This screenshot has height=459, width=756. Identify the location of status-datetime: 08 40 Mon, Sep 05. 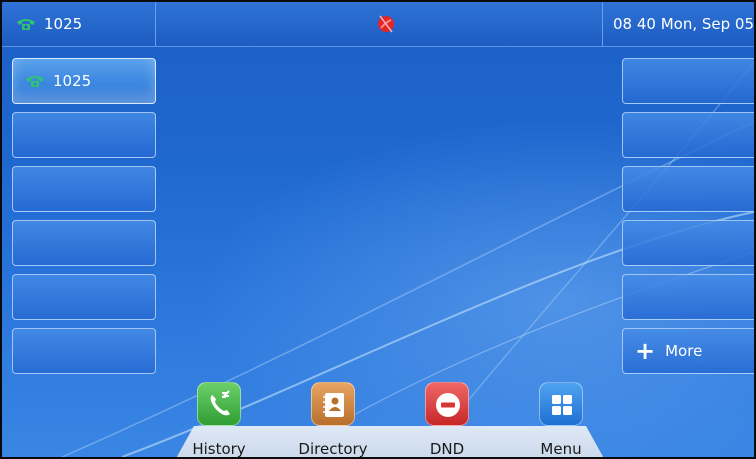
(678, 24).